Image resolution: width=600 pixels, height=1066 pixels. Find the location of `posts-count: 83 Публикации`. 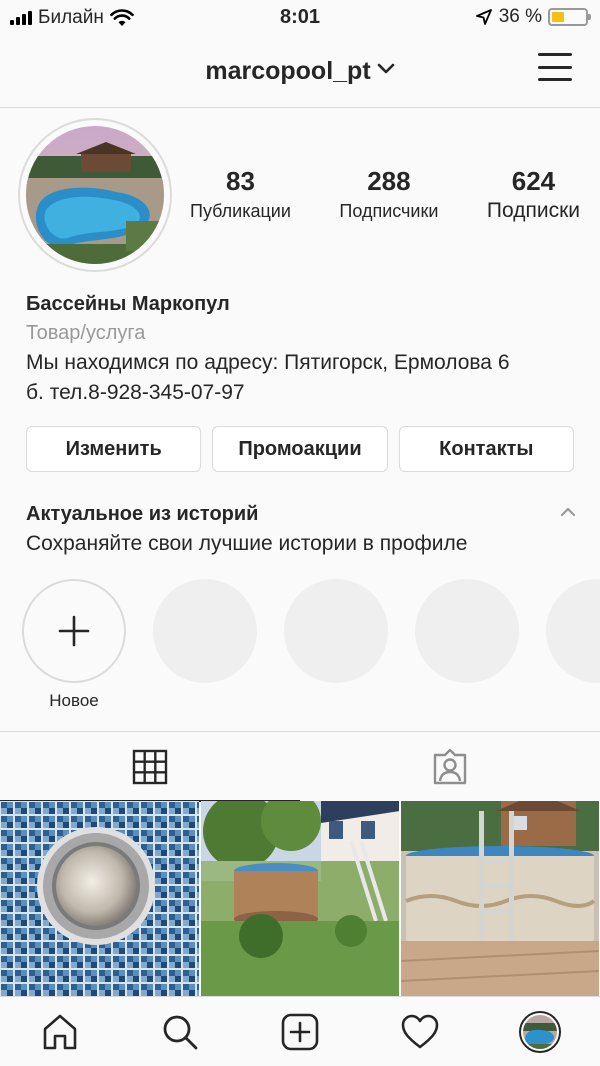

posts-count: 83 Публикации is located at coordinates (240, 195).